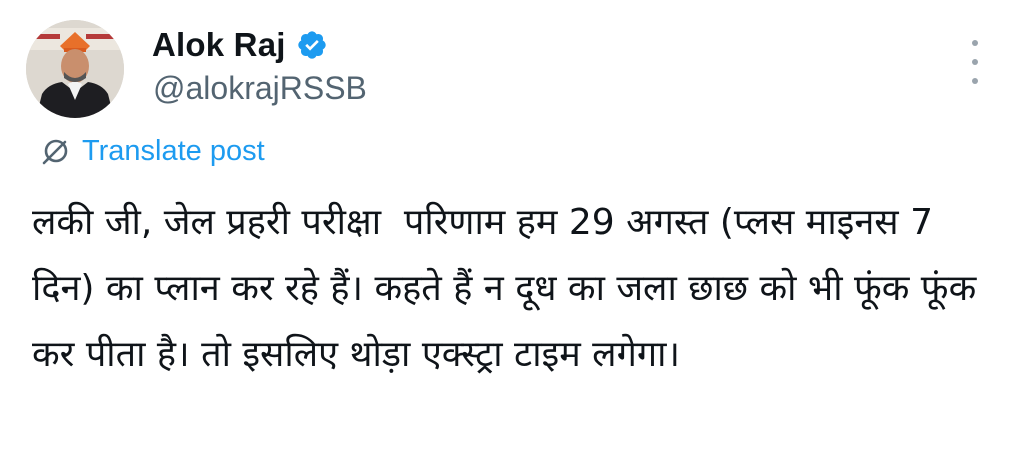 This screenshot has height=462, width=1024. I want to click on author-display-name: Alok Raj, so click(219, 45).